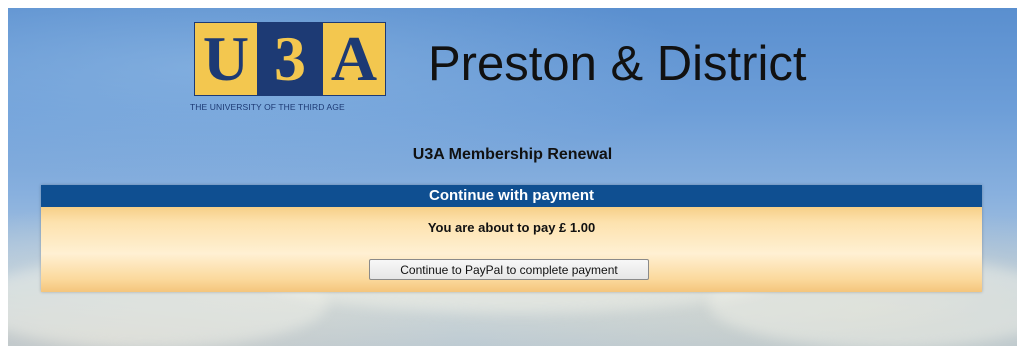 Image resolution: width=1025 pixels, height=346 pixels. Describe the element at coordinates (354, 59) in the screenshot. I see `logo-letter-a: A` at that location.